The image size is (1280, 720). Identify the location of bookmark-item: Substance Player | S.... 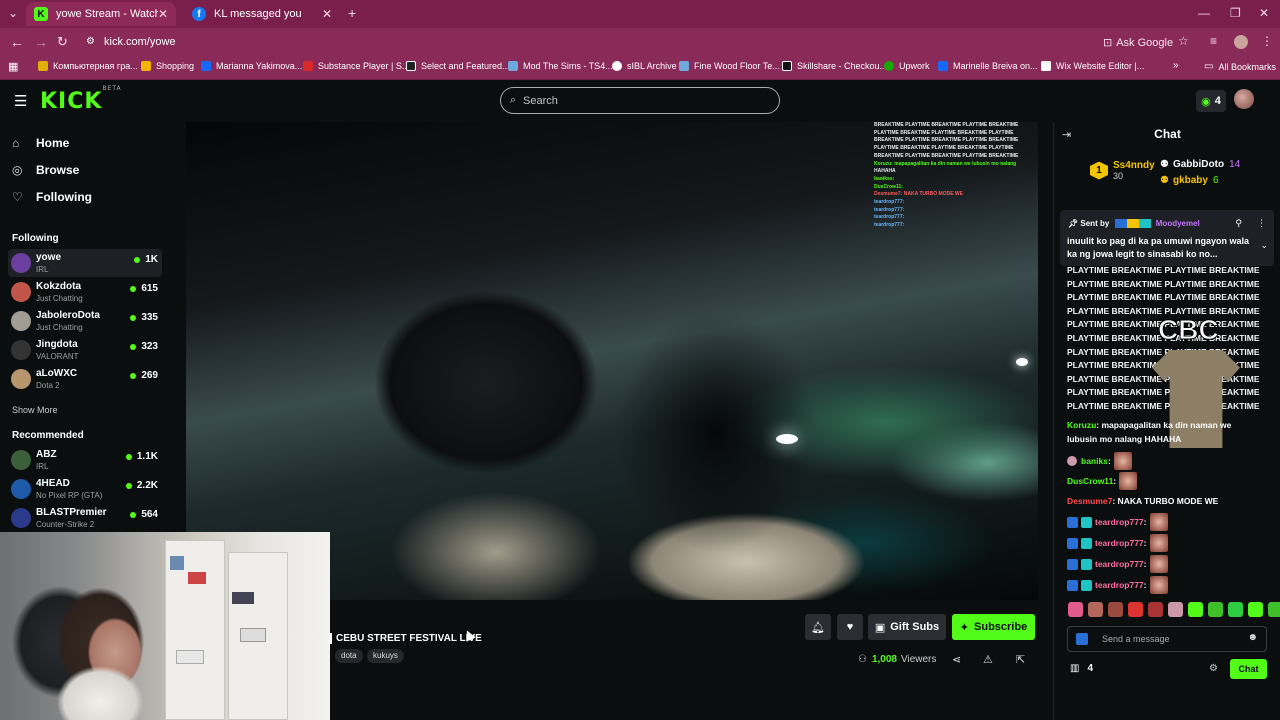
(356, 66).